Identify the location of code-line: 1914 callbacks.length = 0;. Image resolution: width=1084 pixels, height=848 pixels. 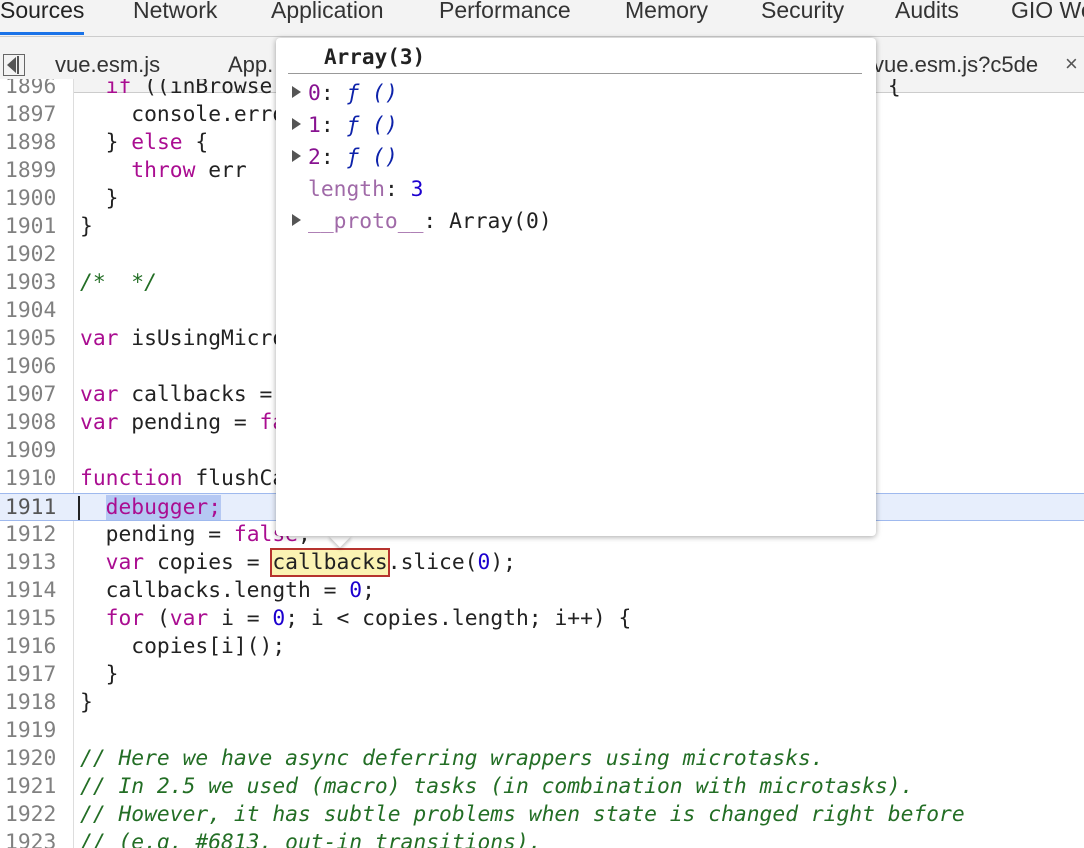
(542, 591).